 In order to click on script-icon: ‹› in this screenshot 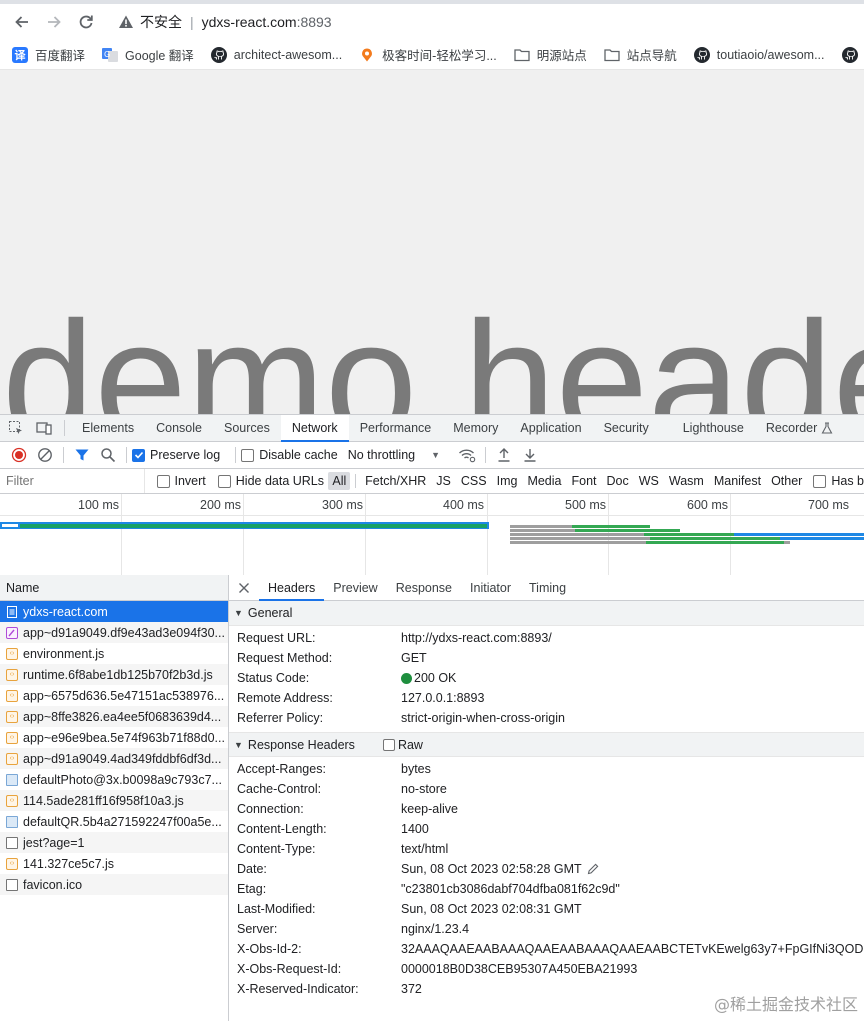, I will do `click(12, 695)`.